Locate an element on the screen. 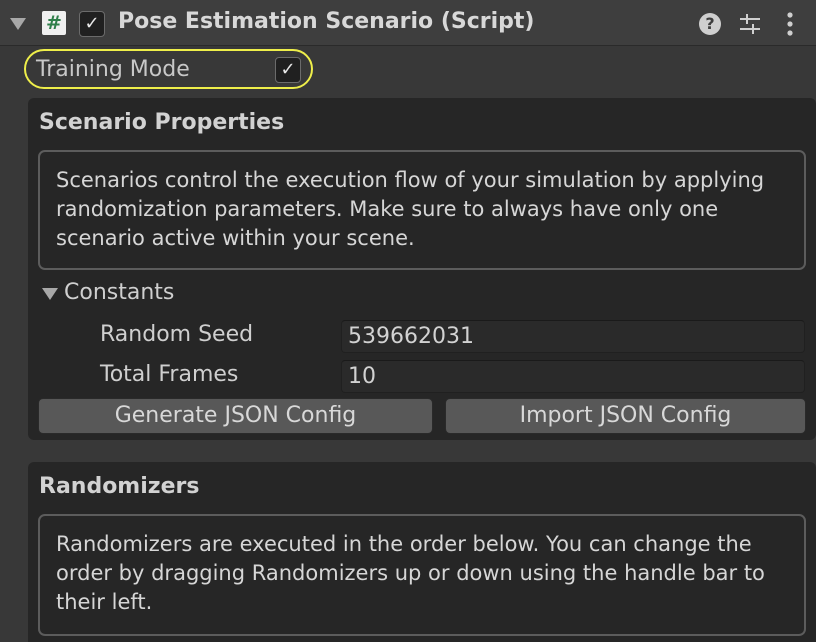 Image resolution: width=816 pixels, height=642 pixels. constants-foldout-label: Constants is located at coordinates (119, 292).